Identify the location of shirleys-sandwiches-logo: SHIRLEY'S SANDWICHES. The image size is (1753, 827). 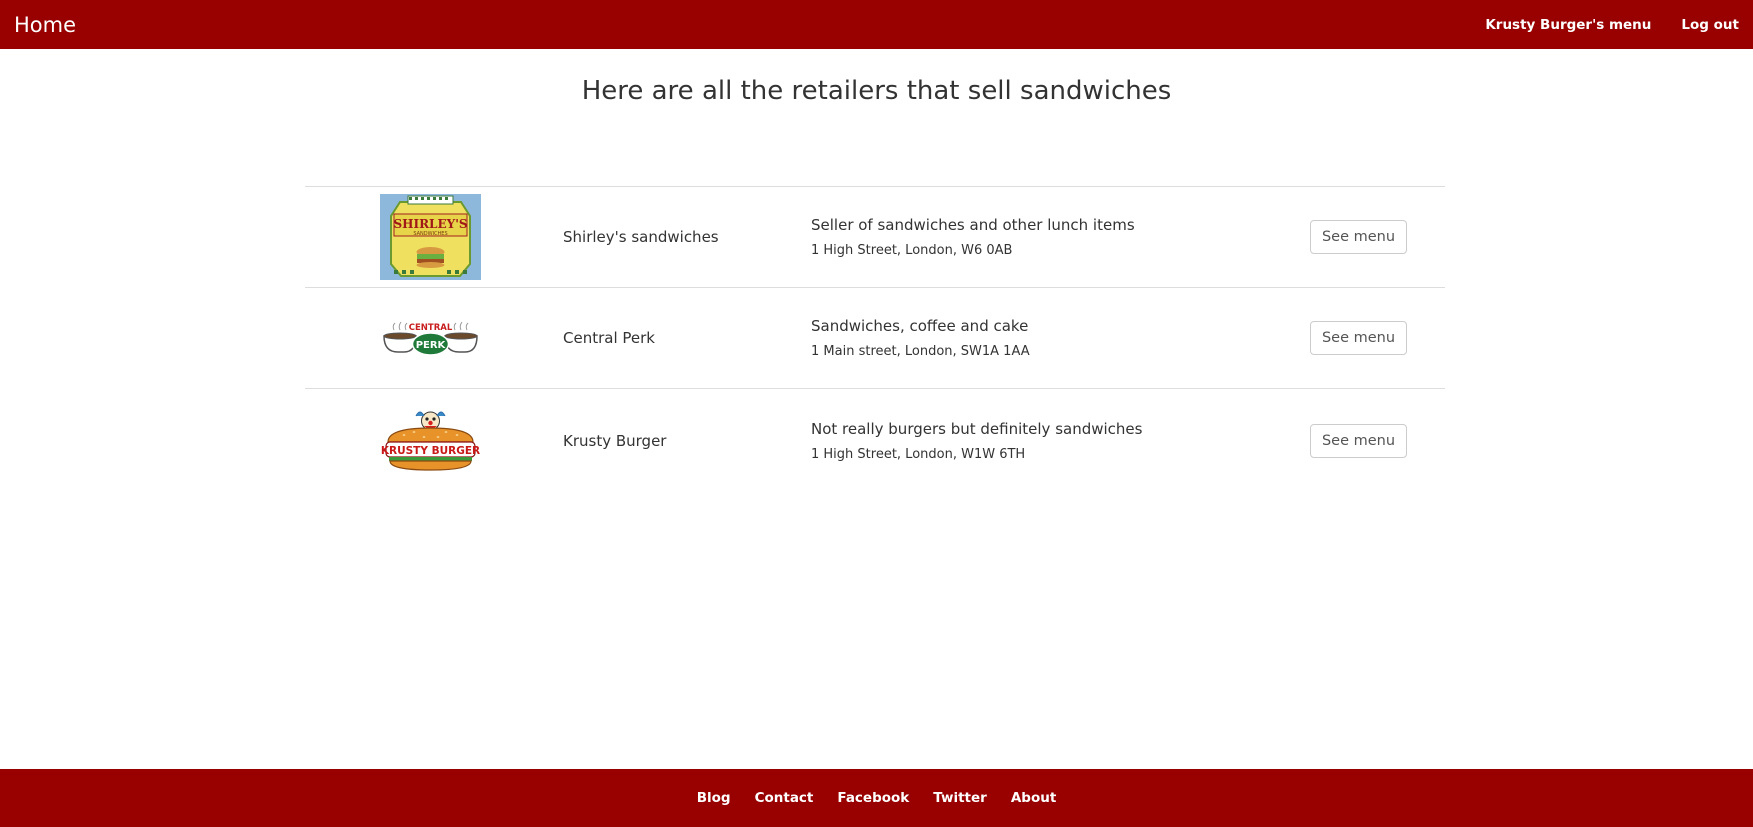
(430, 237).